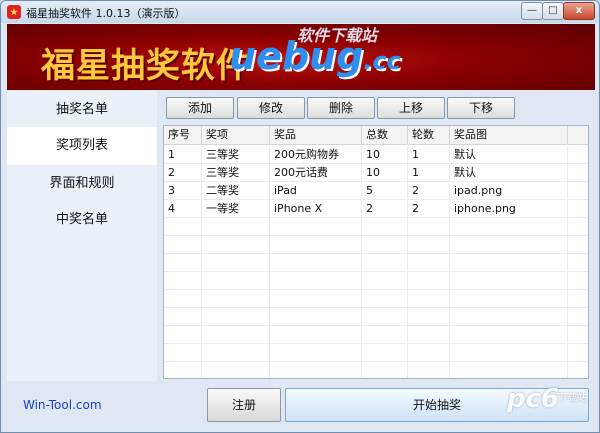 The height and width of the screenshot is (433, 600). What do you see at coordinates (316, 191) in the screenshot?
I see `cell-prize: iPad` at bounding box center [316, 191].